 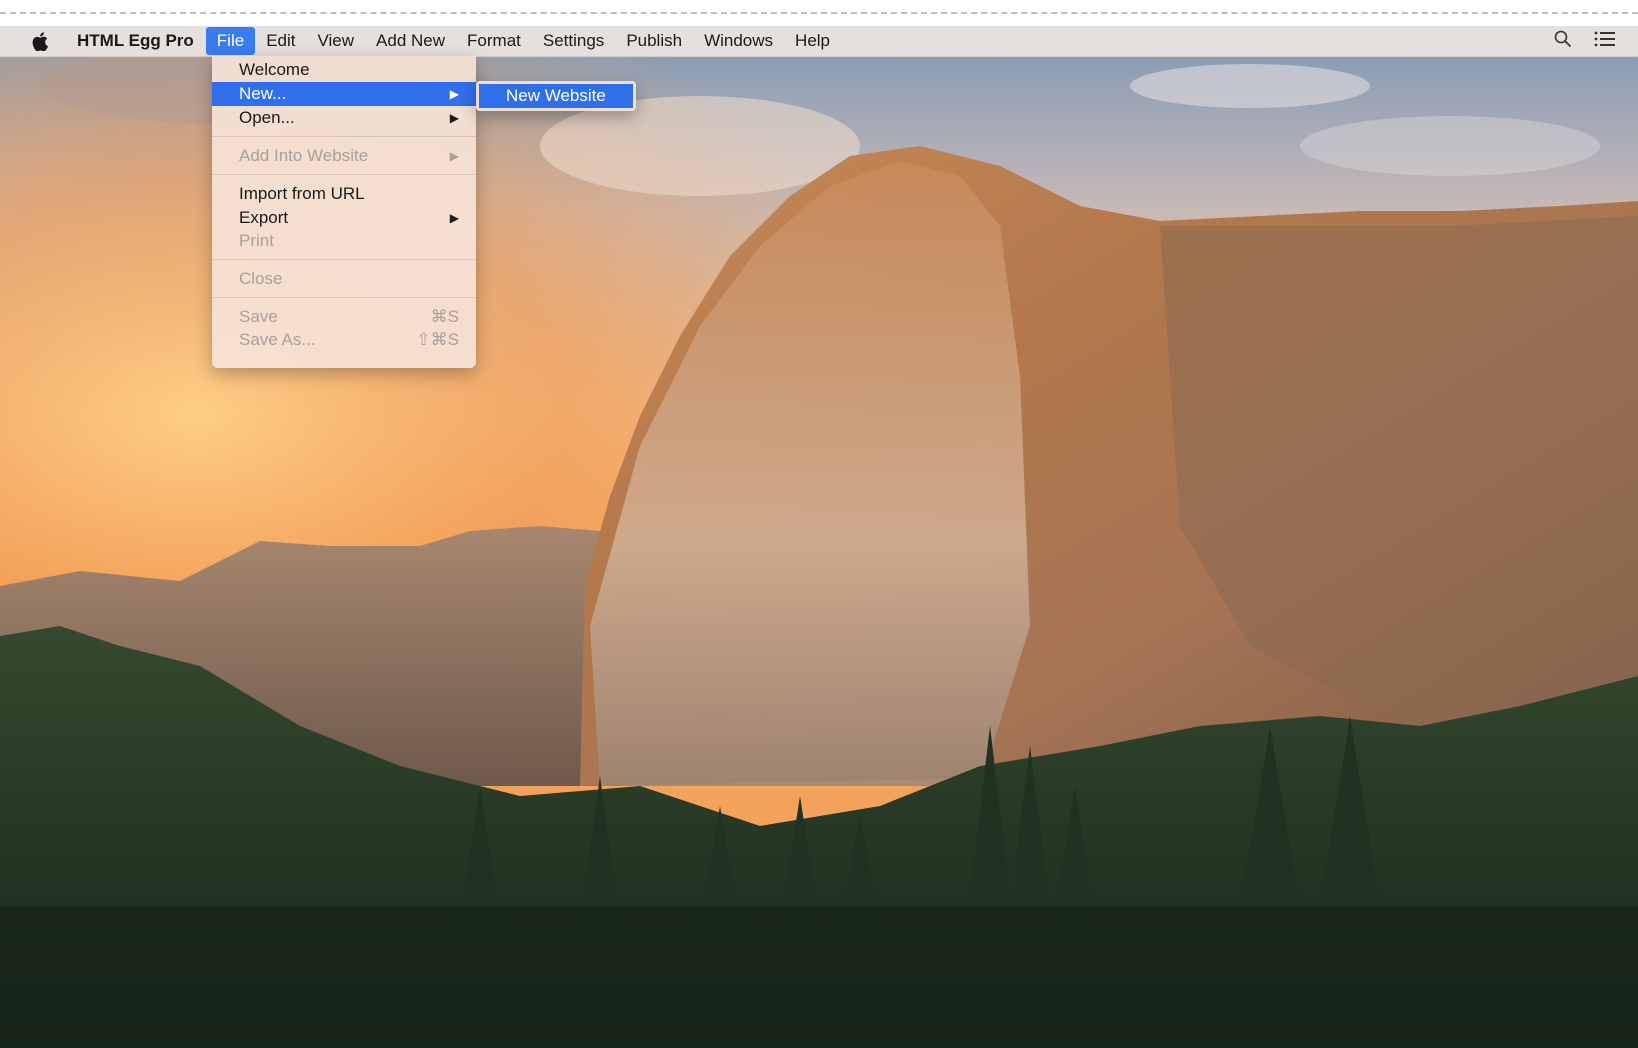 I want to click on menu-item-welcome: Welcome, so click(x=344, y=70).